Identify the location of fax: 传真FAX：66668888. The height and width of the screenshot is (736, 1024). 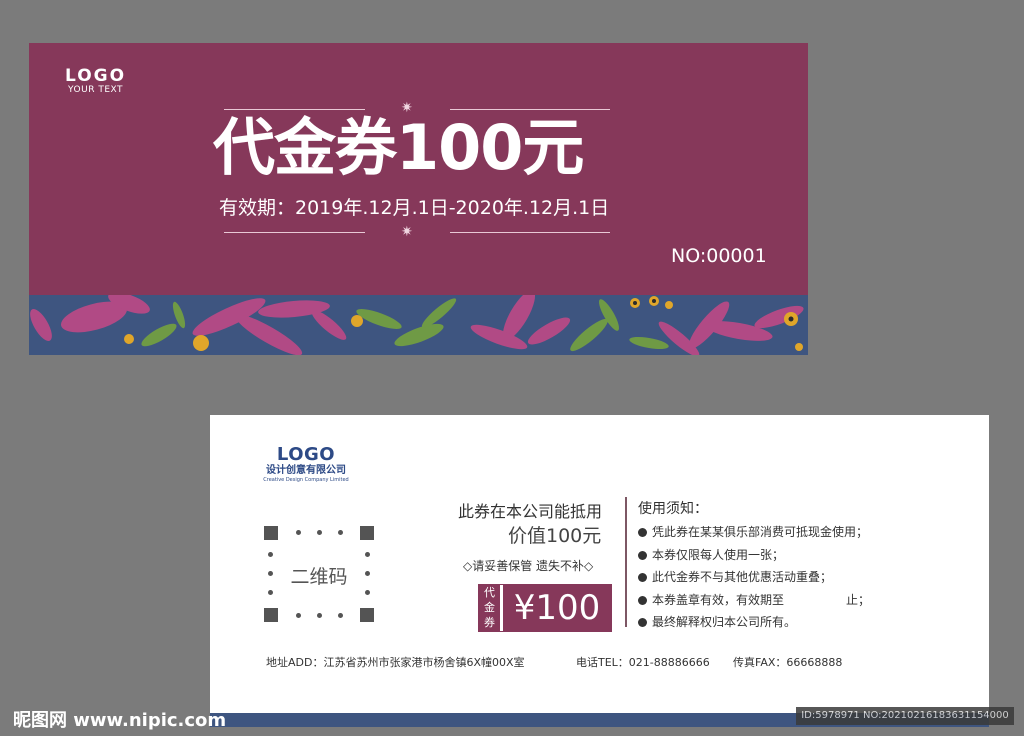
(788, 662).